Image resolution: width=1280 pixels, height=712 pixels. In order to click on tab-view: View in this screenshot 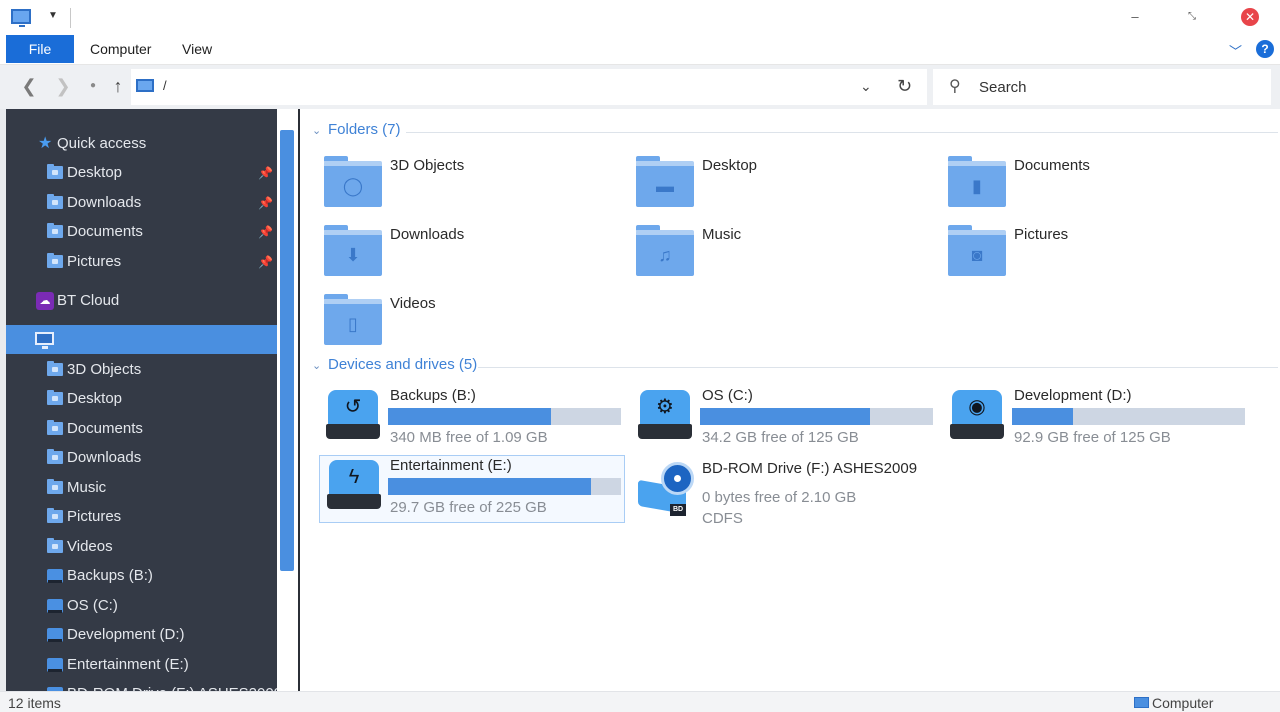, I will do `click(197, 49)`.